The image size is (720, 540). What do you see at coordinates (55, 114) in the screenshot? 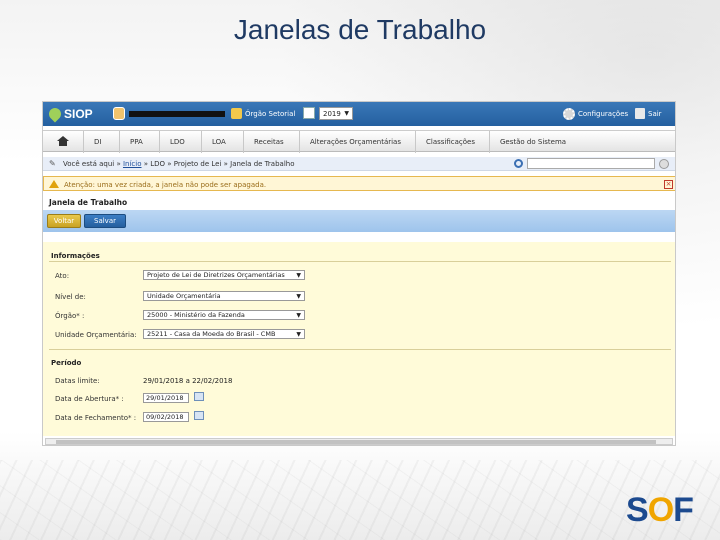
I see `siop-drop-icon` at bounding box center [55, 114].